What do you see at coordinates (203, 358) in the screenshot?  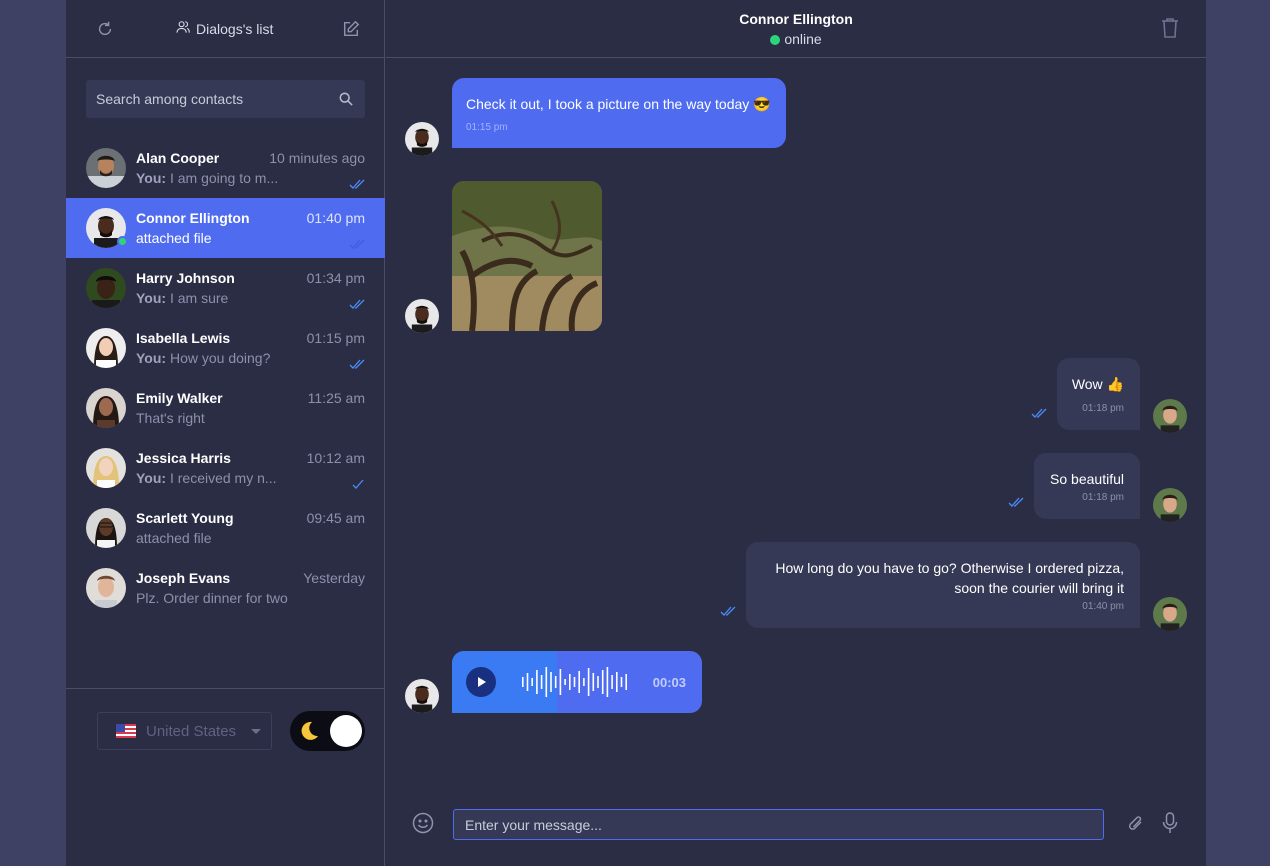 I see `contact-last-message: You: How you doing?` at bounding box center [203, 358].